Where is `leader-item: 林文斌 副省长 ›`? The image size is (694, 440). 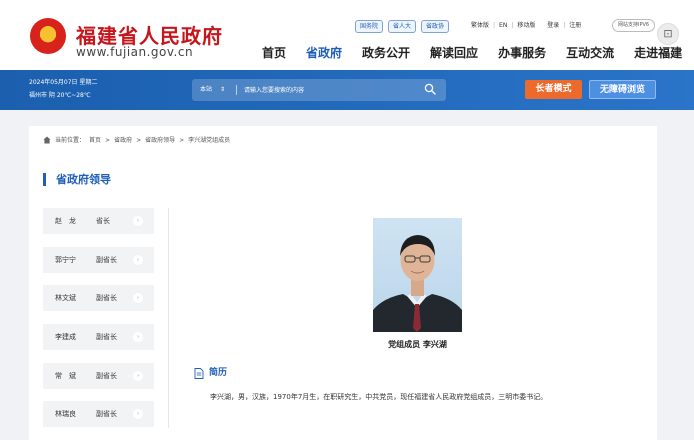 leader-item: 林文斌 副省长 › is located at coordinates (98, 298).